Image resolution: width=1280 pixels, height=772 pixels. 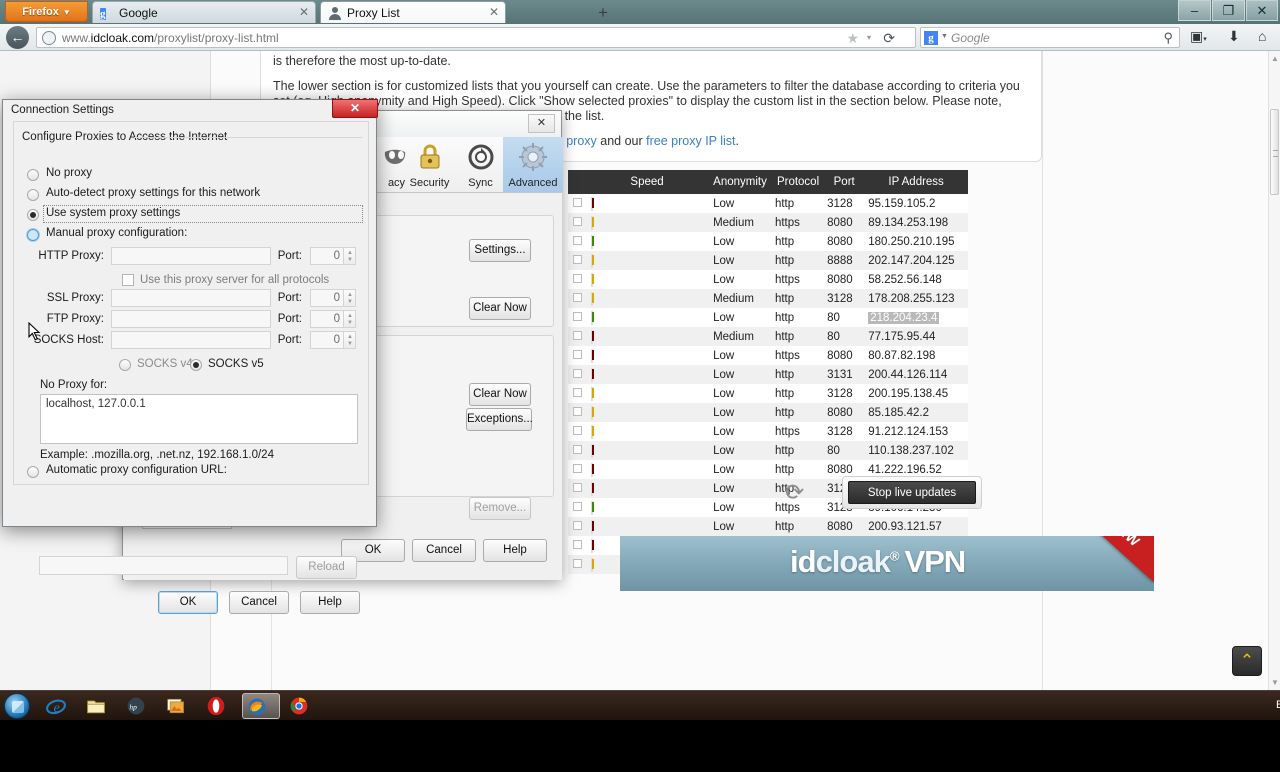 I want to click on options-cancel-button: Cancel, so click(x=444, y=550).